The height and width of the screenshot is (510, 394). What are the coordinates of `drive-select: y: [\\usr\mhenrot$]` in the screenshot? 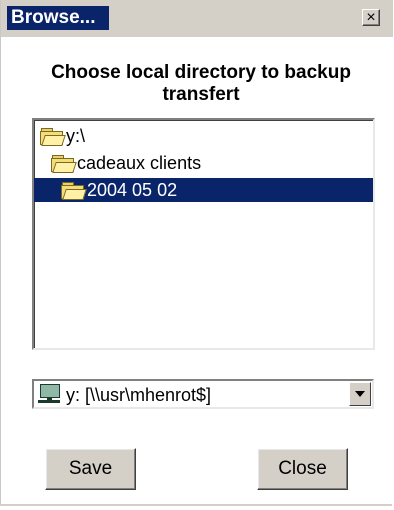 It's located at (203, 394).